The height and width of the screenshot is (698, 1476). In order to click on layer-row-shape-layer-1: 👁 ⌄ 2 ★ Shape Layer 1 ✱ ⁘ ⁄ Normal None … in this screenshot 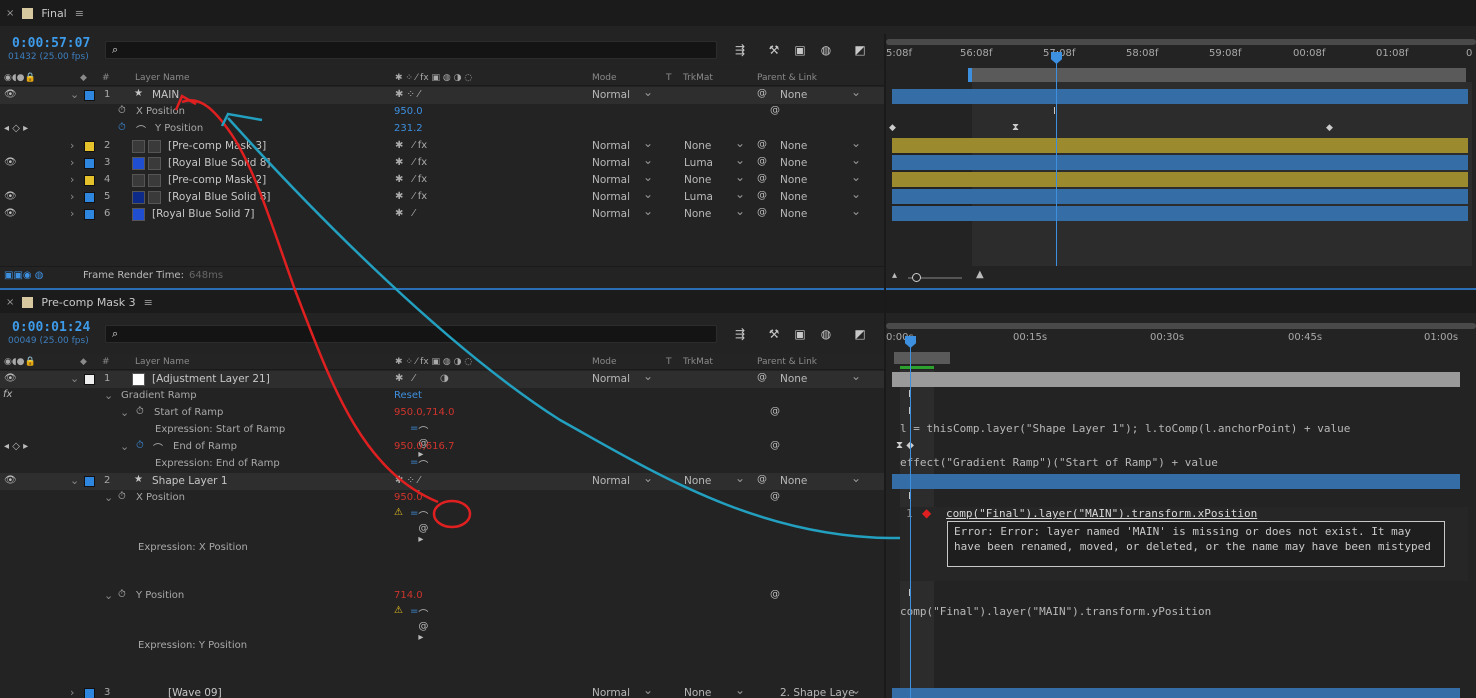, I will do `click(442, 480)`.